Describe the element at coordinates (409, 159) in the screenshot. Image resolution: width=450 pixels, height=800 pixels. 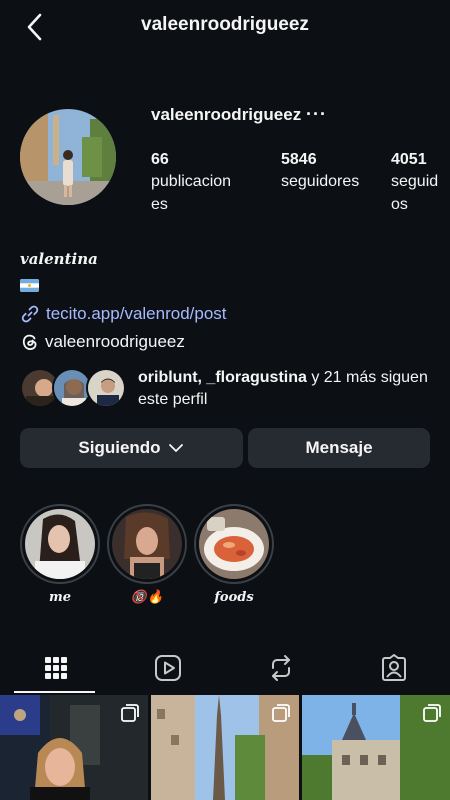
I see `following-count: 4051` at that location.